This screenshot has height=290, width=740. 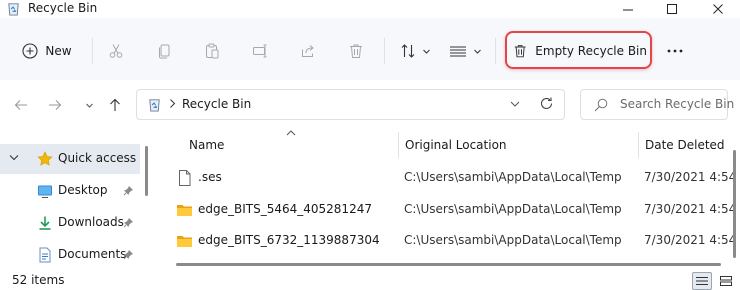 I want to click on minimize-button, so click(x=628, y=9).